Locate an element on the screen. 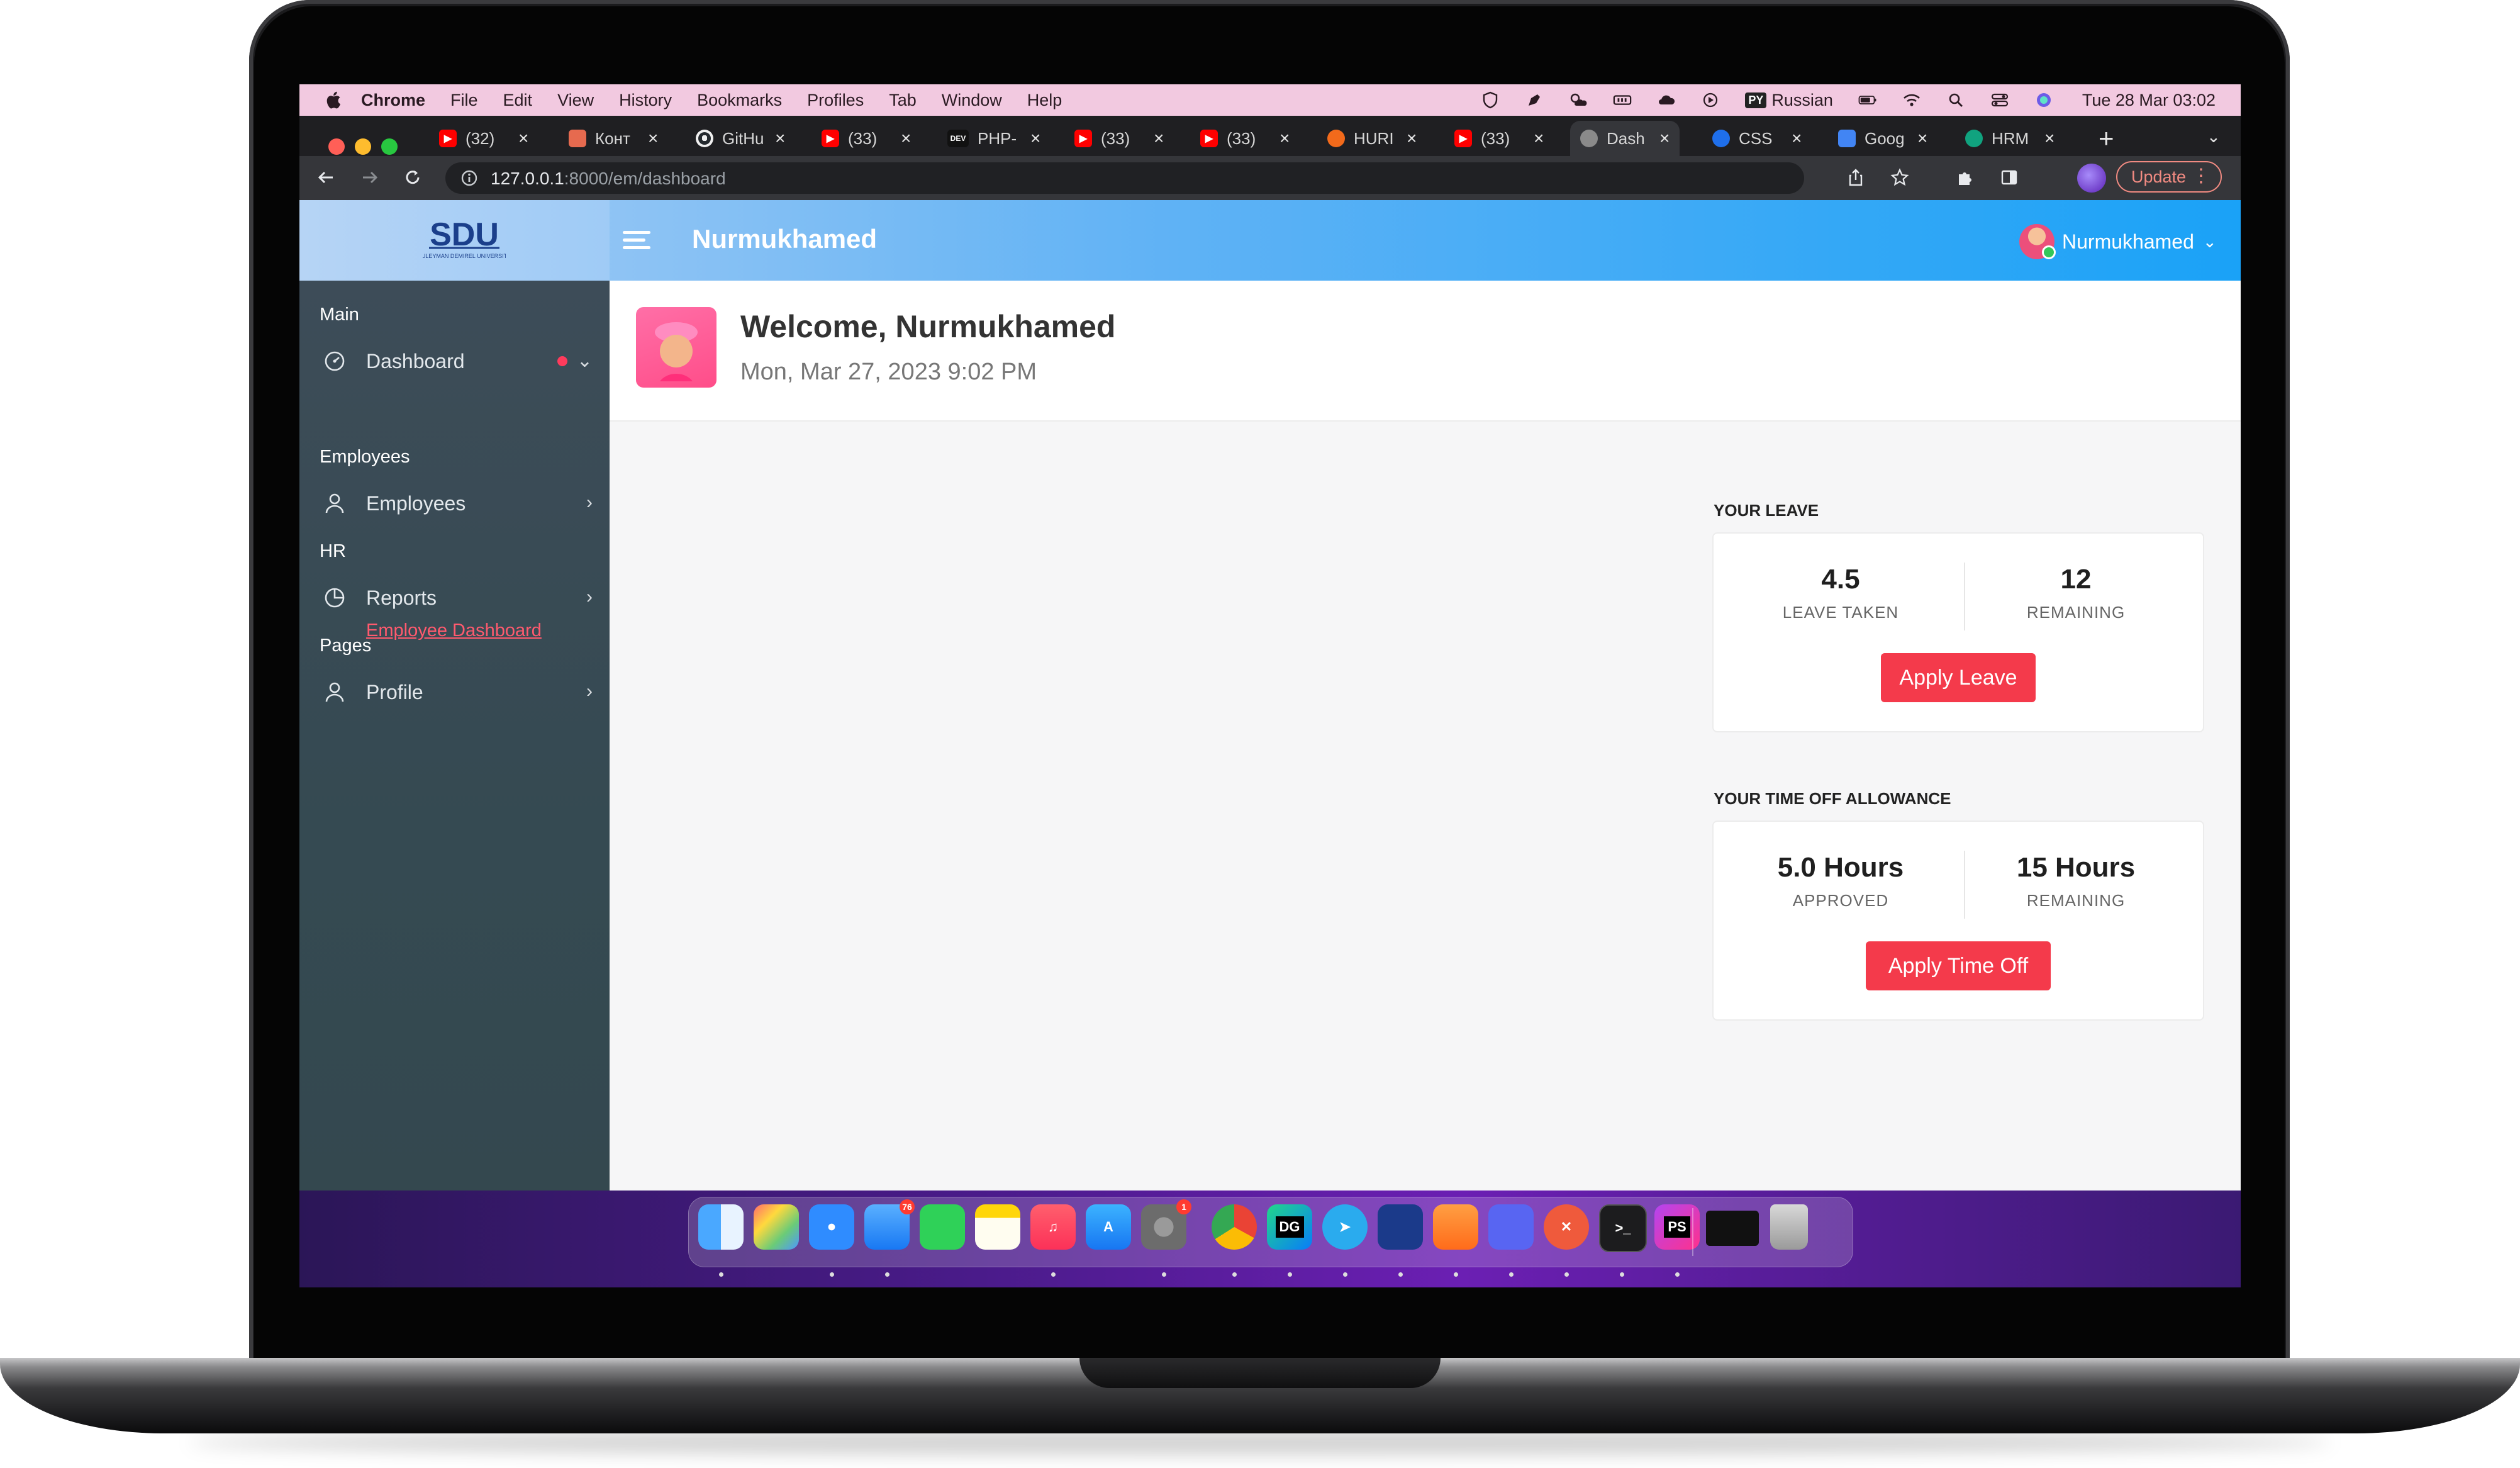 This screenshot has width=2520, height=1468. window-zoom-button is located at coordinates (389, 146).